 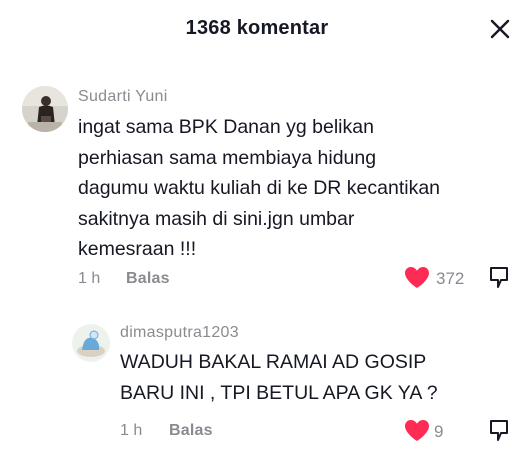 What do you see at coordinates (450, 278) in the screenshot?
I see `like-count: 372` at bounding box center [450, 278].